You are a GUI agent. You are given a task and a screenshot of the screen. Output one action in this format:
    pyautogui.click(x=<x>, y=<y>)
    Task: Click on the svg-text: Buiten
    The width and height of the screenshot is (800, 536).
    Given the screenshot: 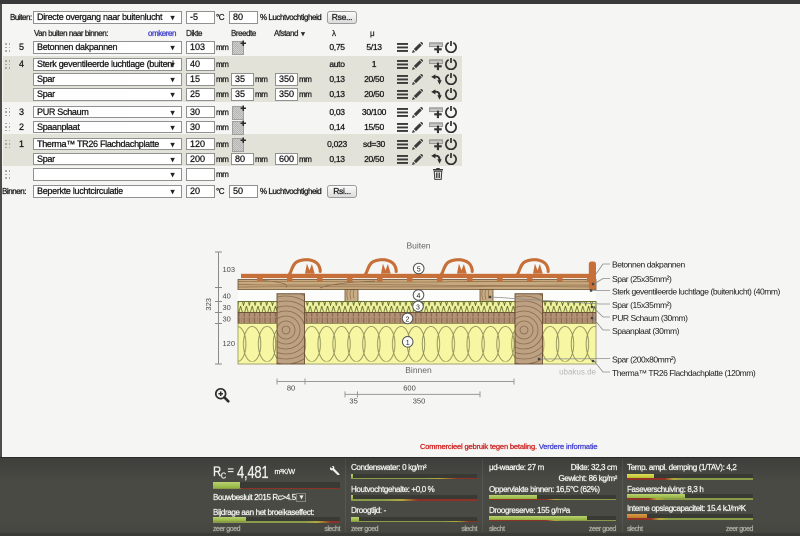 What is the action you would take?
    pyautogui.click(x=418, y=246)
    